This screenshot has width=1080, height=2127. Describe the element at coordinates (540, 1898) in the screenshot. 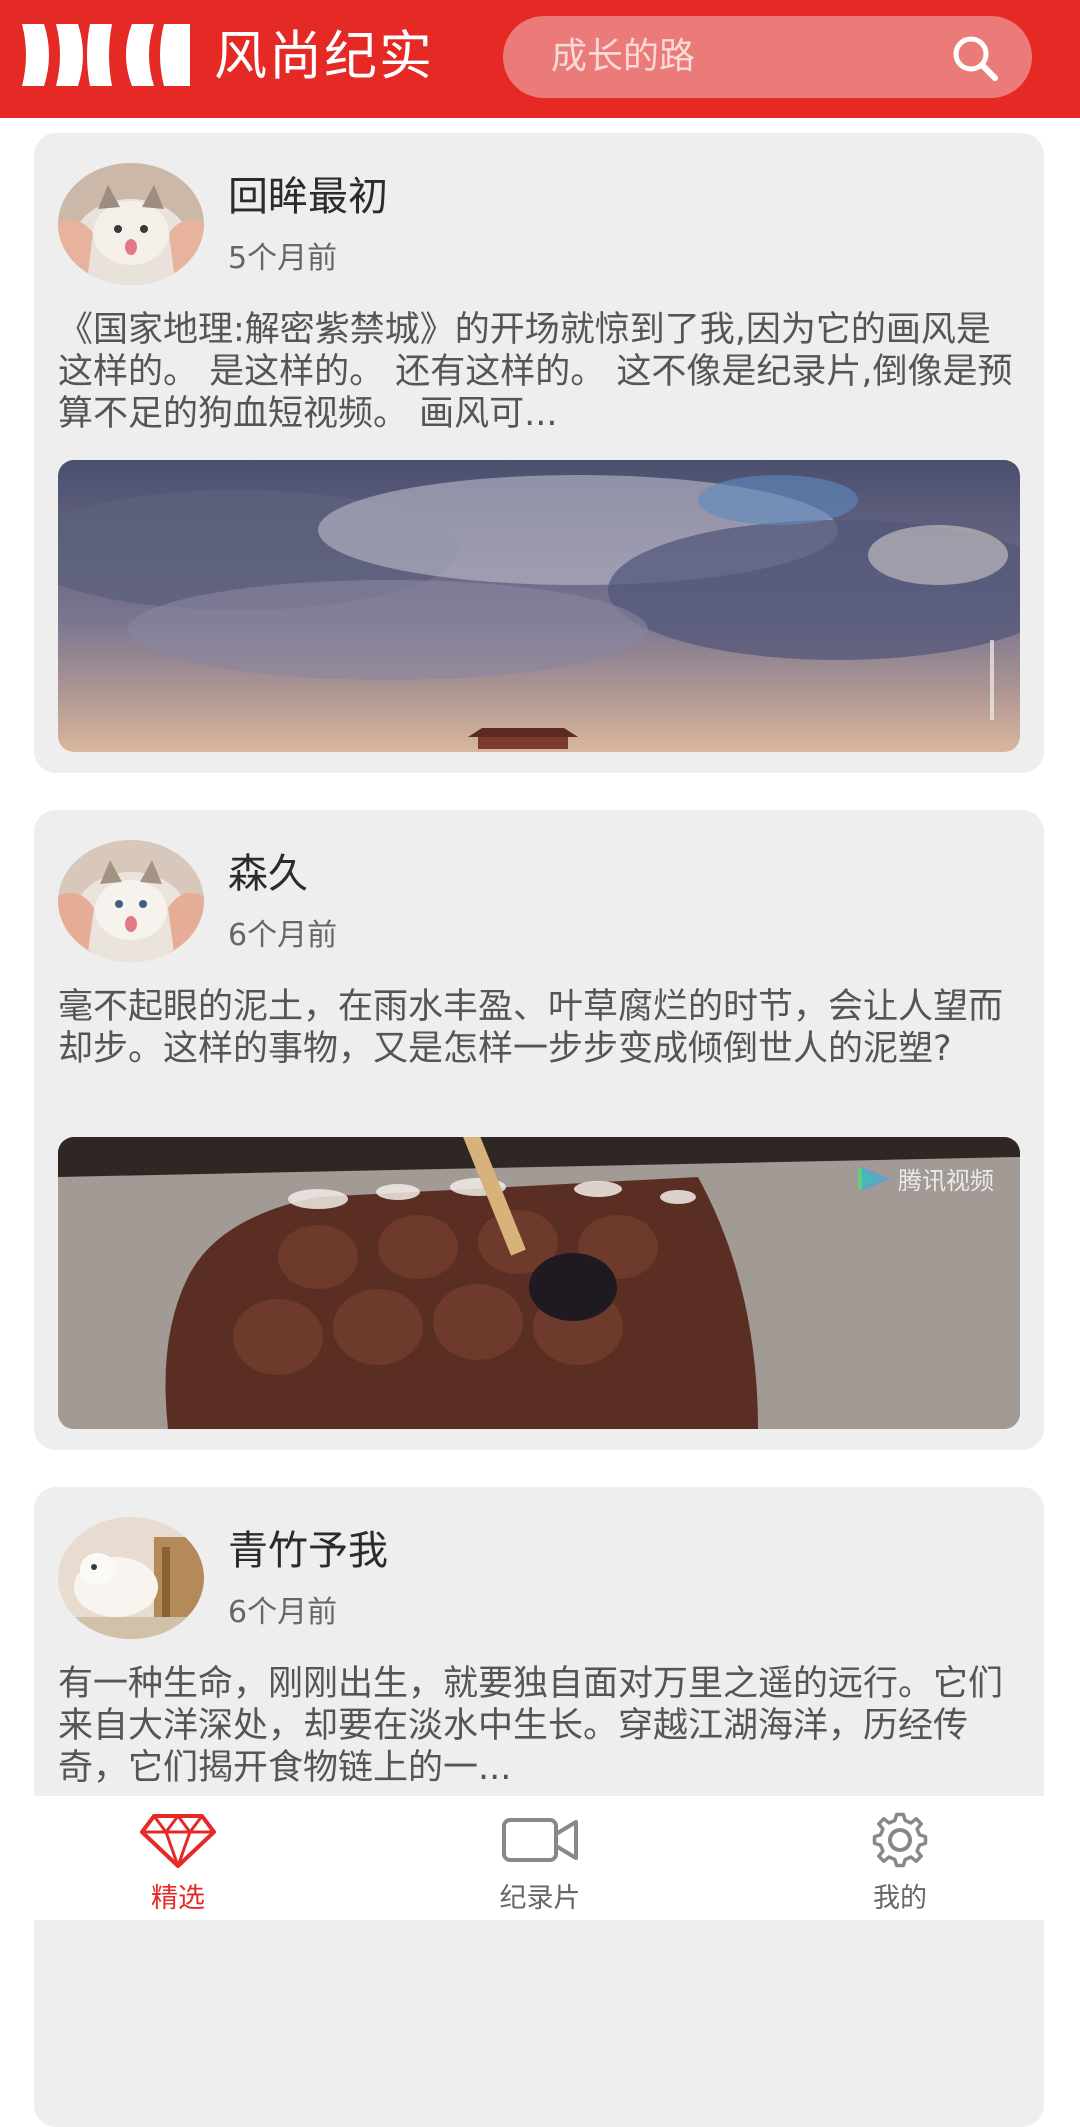

I see `nav-label: 纪录片` at that location.